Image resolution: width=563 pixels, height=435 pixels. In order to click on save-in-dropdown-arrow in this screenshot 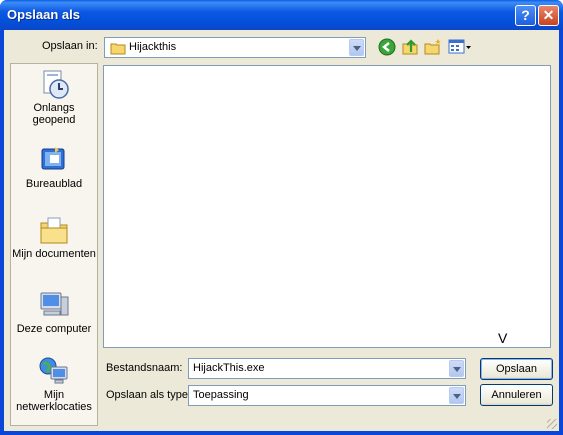, I will do `click(356, 47)`.